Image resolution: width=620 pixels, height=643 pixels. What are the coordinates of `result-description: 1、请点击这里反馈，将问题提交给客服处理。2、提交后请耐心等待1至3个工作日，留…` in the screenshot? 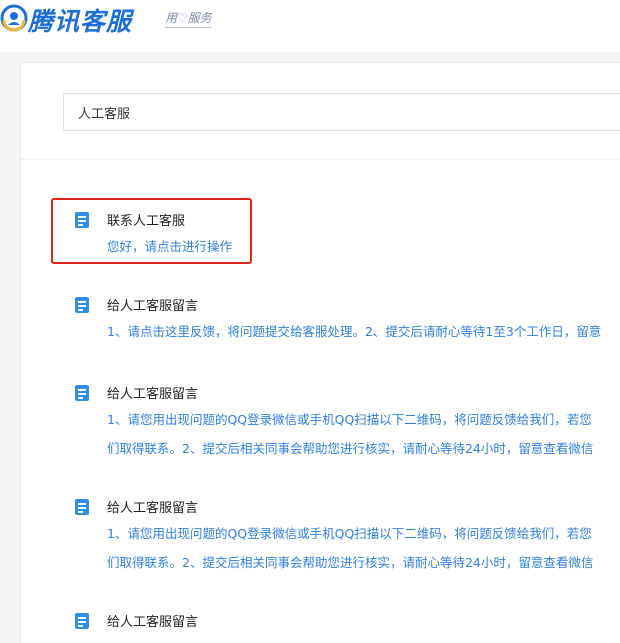 It's located at (363, 330).